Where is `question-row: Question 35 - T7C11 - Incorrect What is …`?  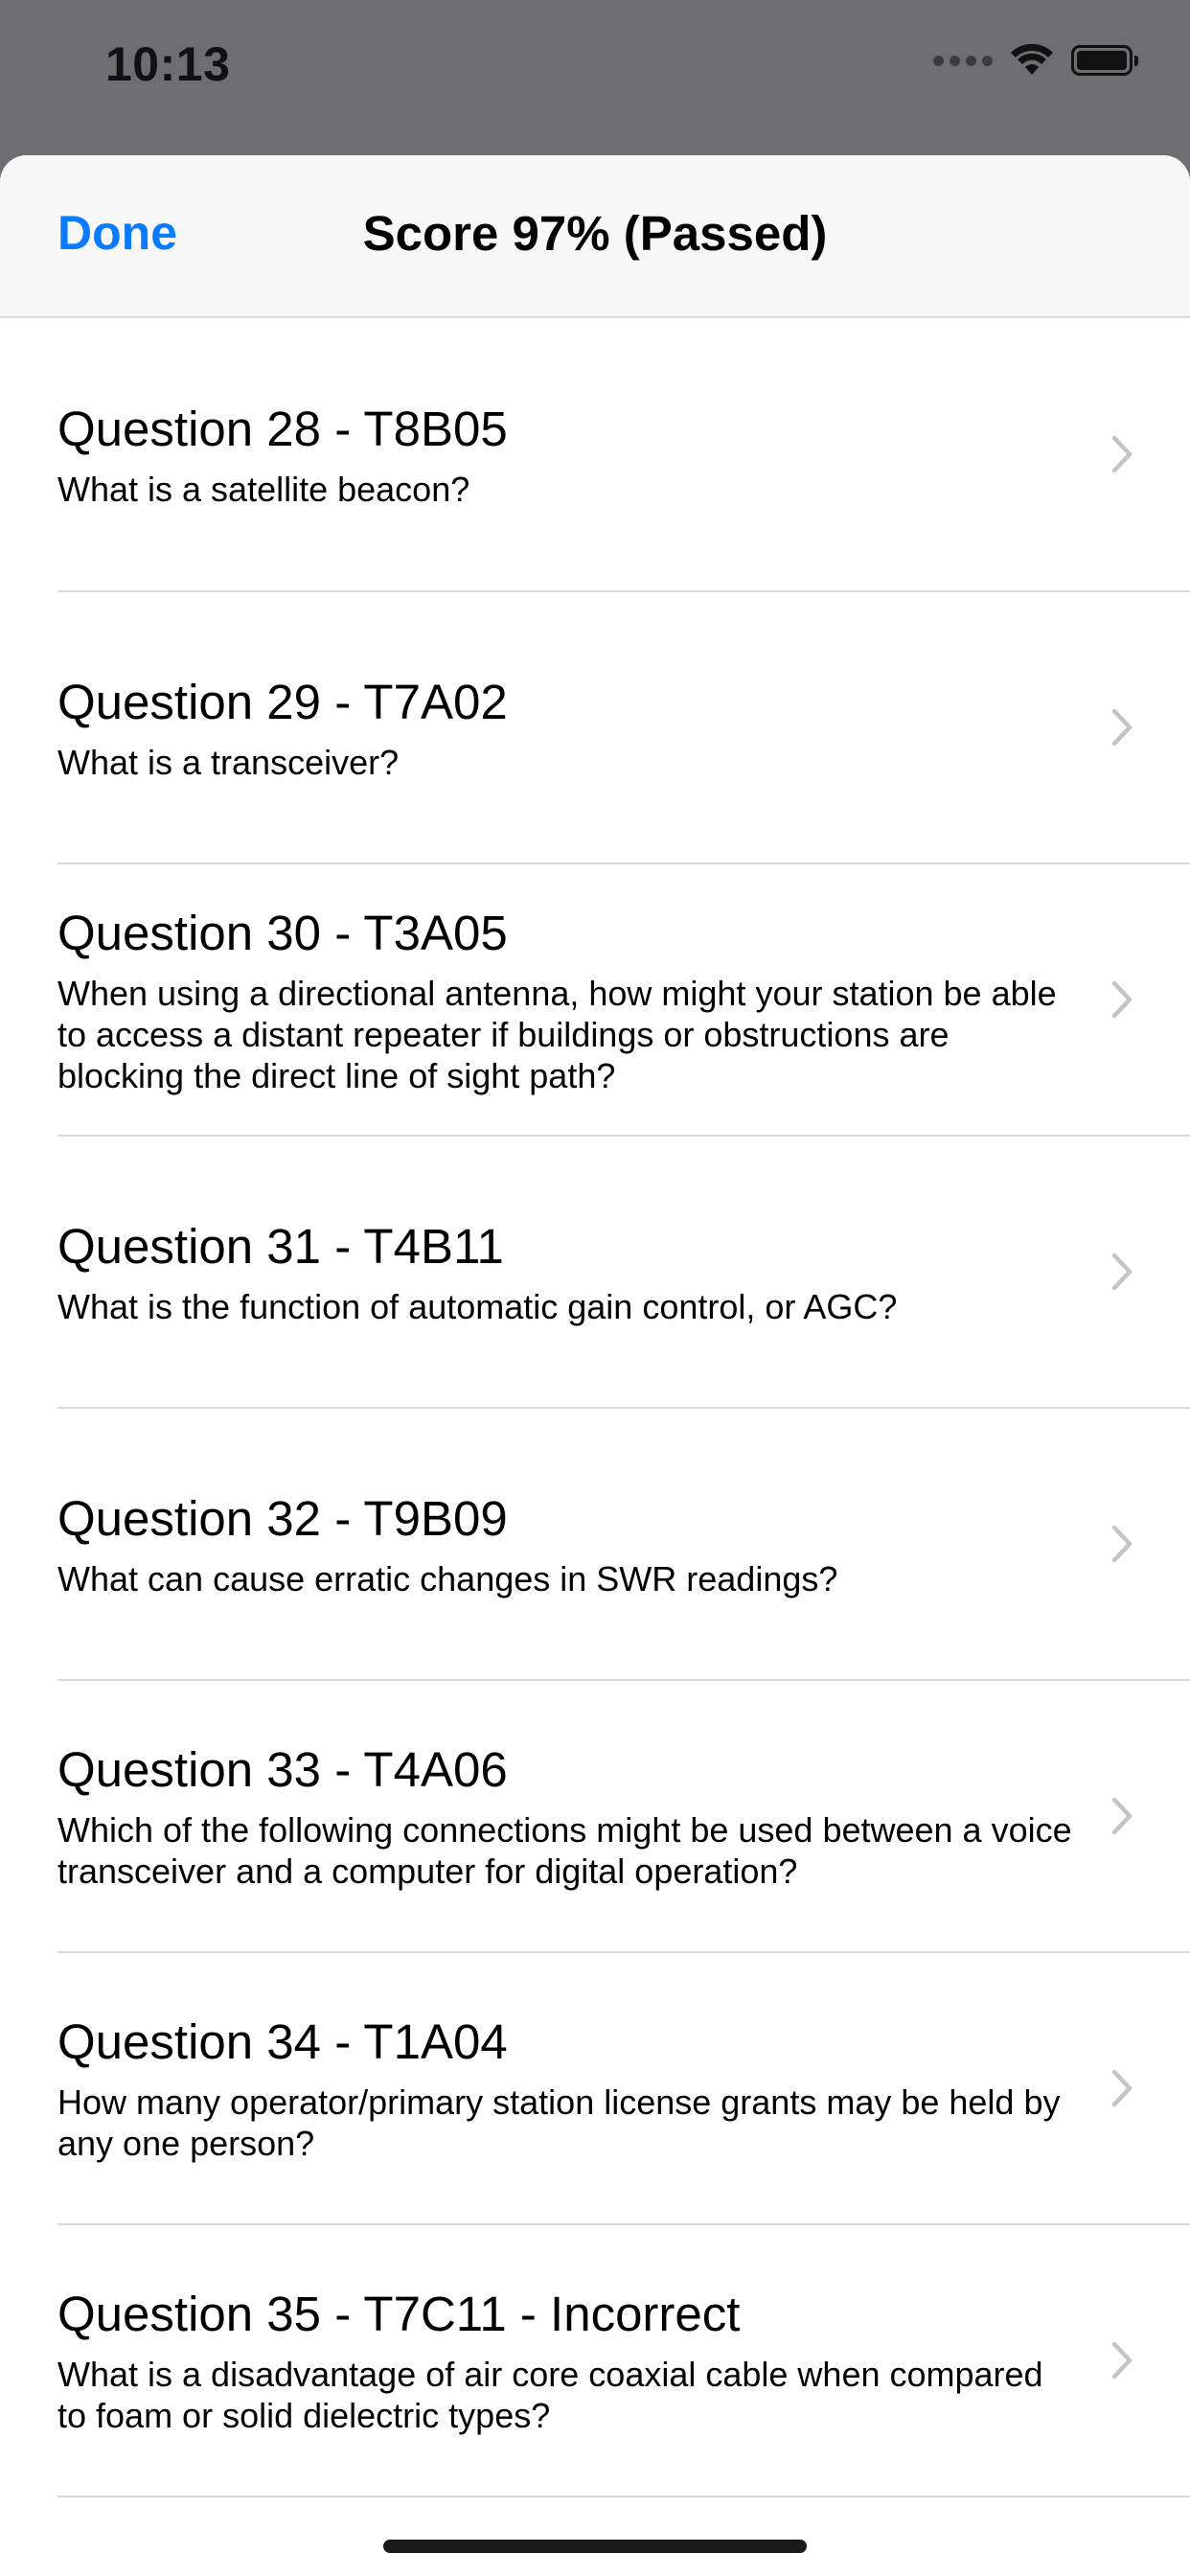
question-row: Question 35 - T7C11 - Incorrect What is … is located at coordinates (623, 2361).